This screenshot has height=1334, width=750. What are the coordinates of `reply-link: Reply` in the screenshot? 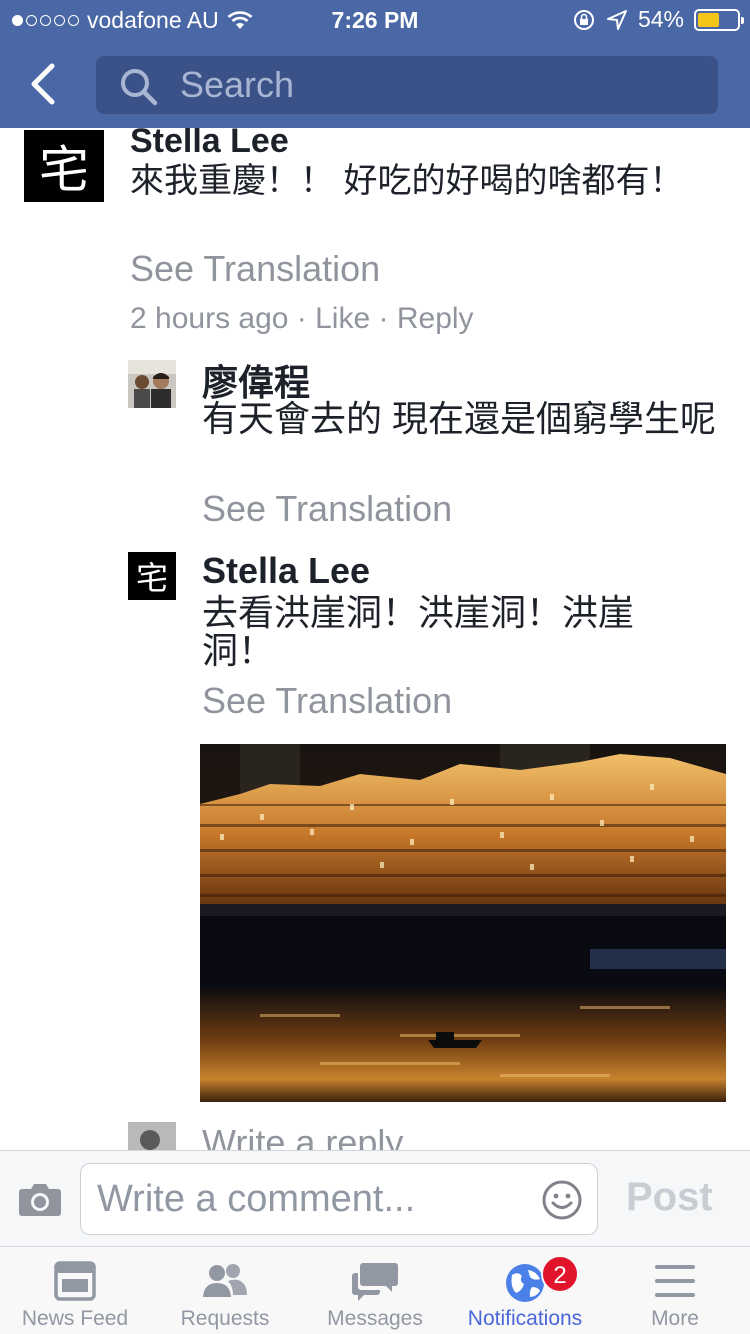 It's located at (435, 318).